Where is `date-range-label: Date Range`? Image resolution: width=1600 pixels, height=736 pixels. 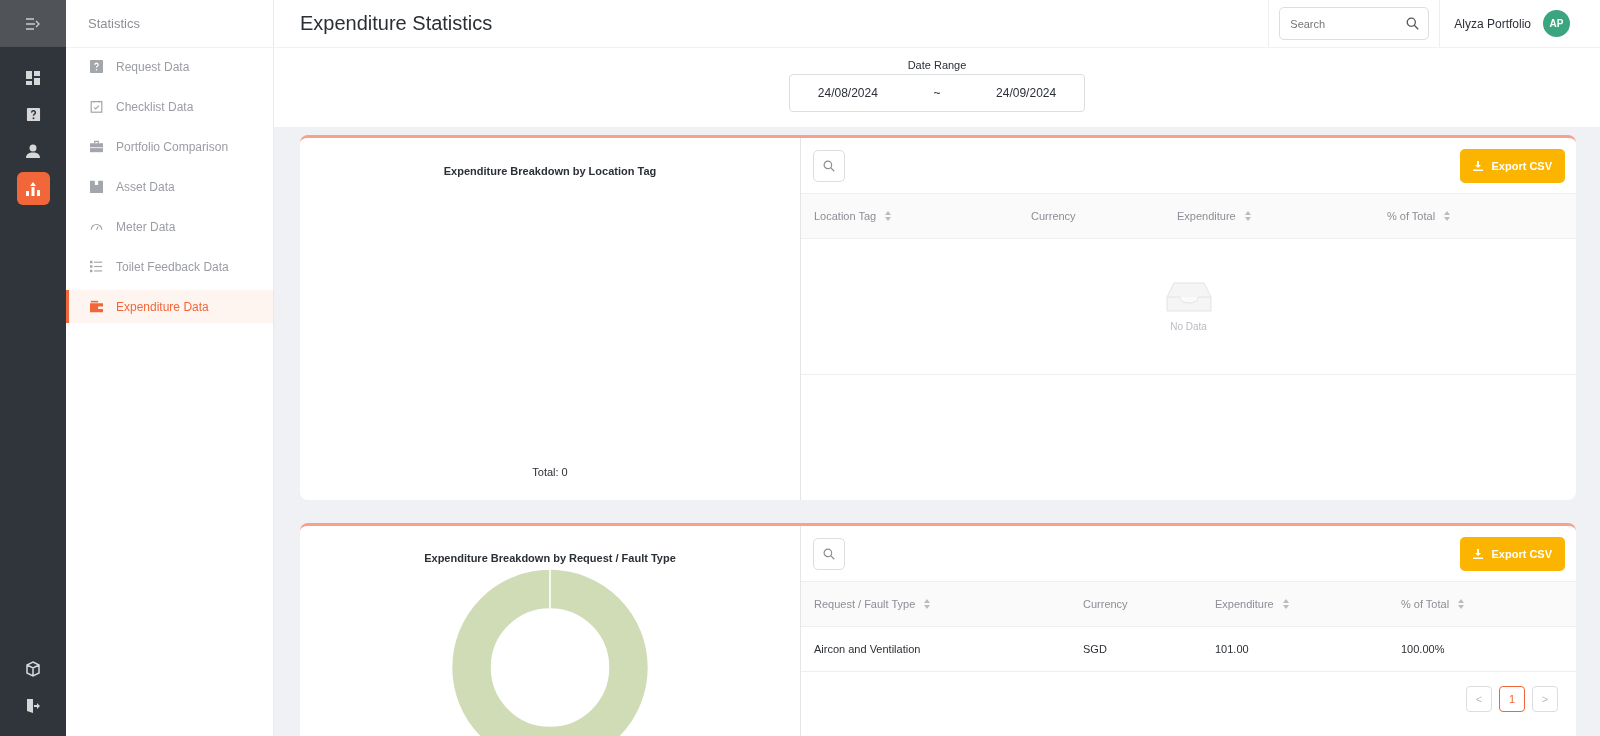
date-range-label: Date Range is located at coordinates (937, 65).